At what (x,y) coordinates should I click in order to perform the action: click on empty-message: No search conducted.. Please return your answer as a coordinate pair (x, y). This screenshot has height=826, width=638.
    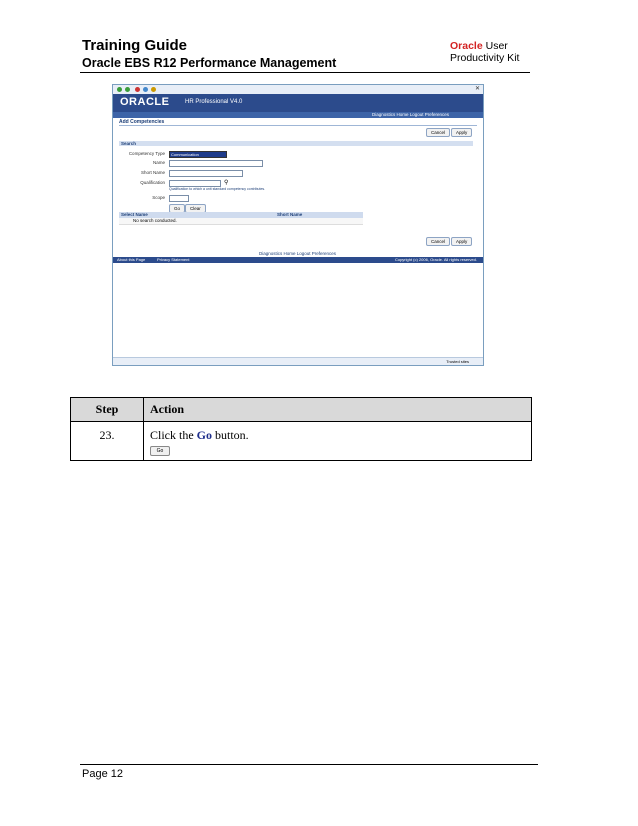
    Looking at the image, I should click on (155, 220).